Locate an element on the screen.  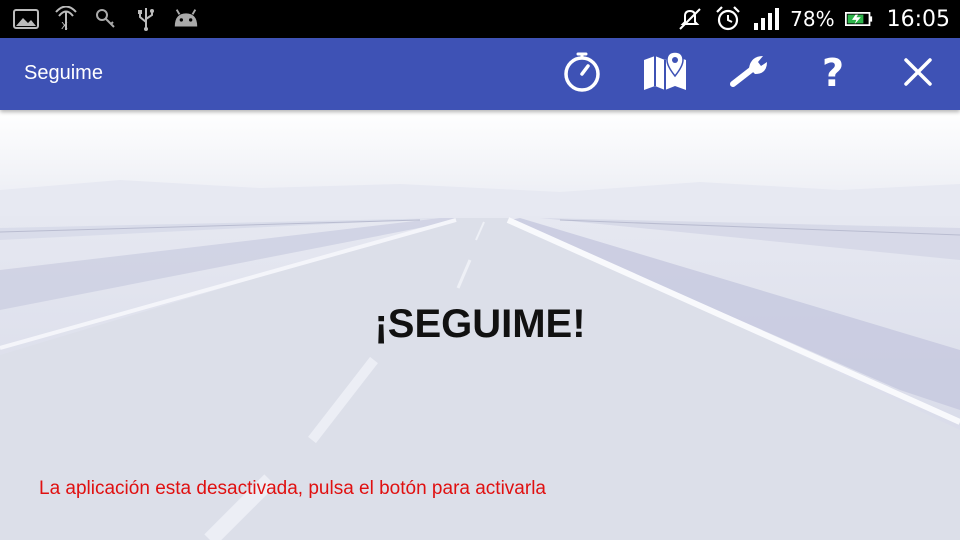
status-bar: X 78% 16:05 is located at coordinates (480, 19).